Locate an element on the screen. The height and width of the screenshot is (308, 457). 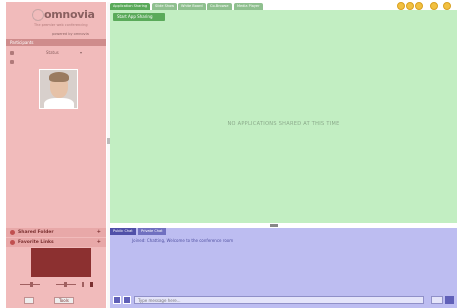
favorite-links-label: Favorite Links is located at coordinates (36, 242).